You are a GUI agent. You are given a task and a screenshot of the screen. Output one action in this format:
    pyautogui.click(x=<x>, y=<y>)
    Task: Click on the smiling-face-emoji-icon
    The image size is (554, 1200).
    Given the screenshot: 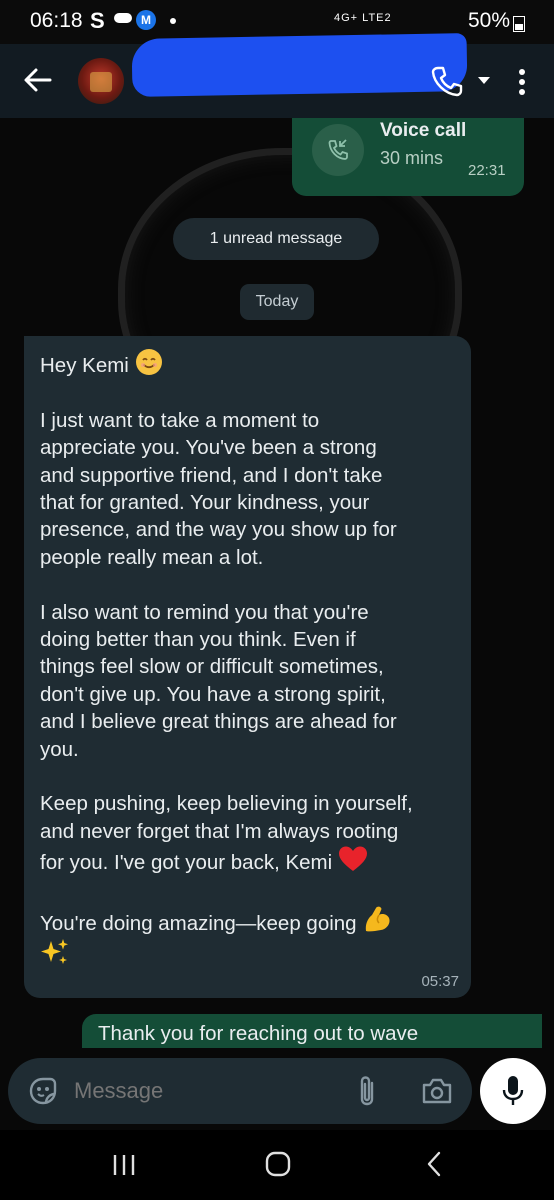 What is the action you would take?
    pyautogui.click(x=148, y=362)
    